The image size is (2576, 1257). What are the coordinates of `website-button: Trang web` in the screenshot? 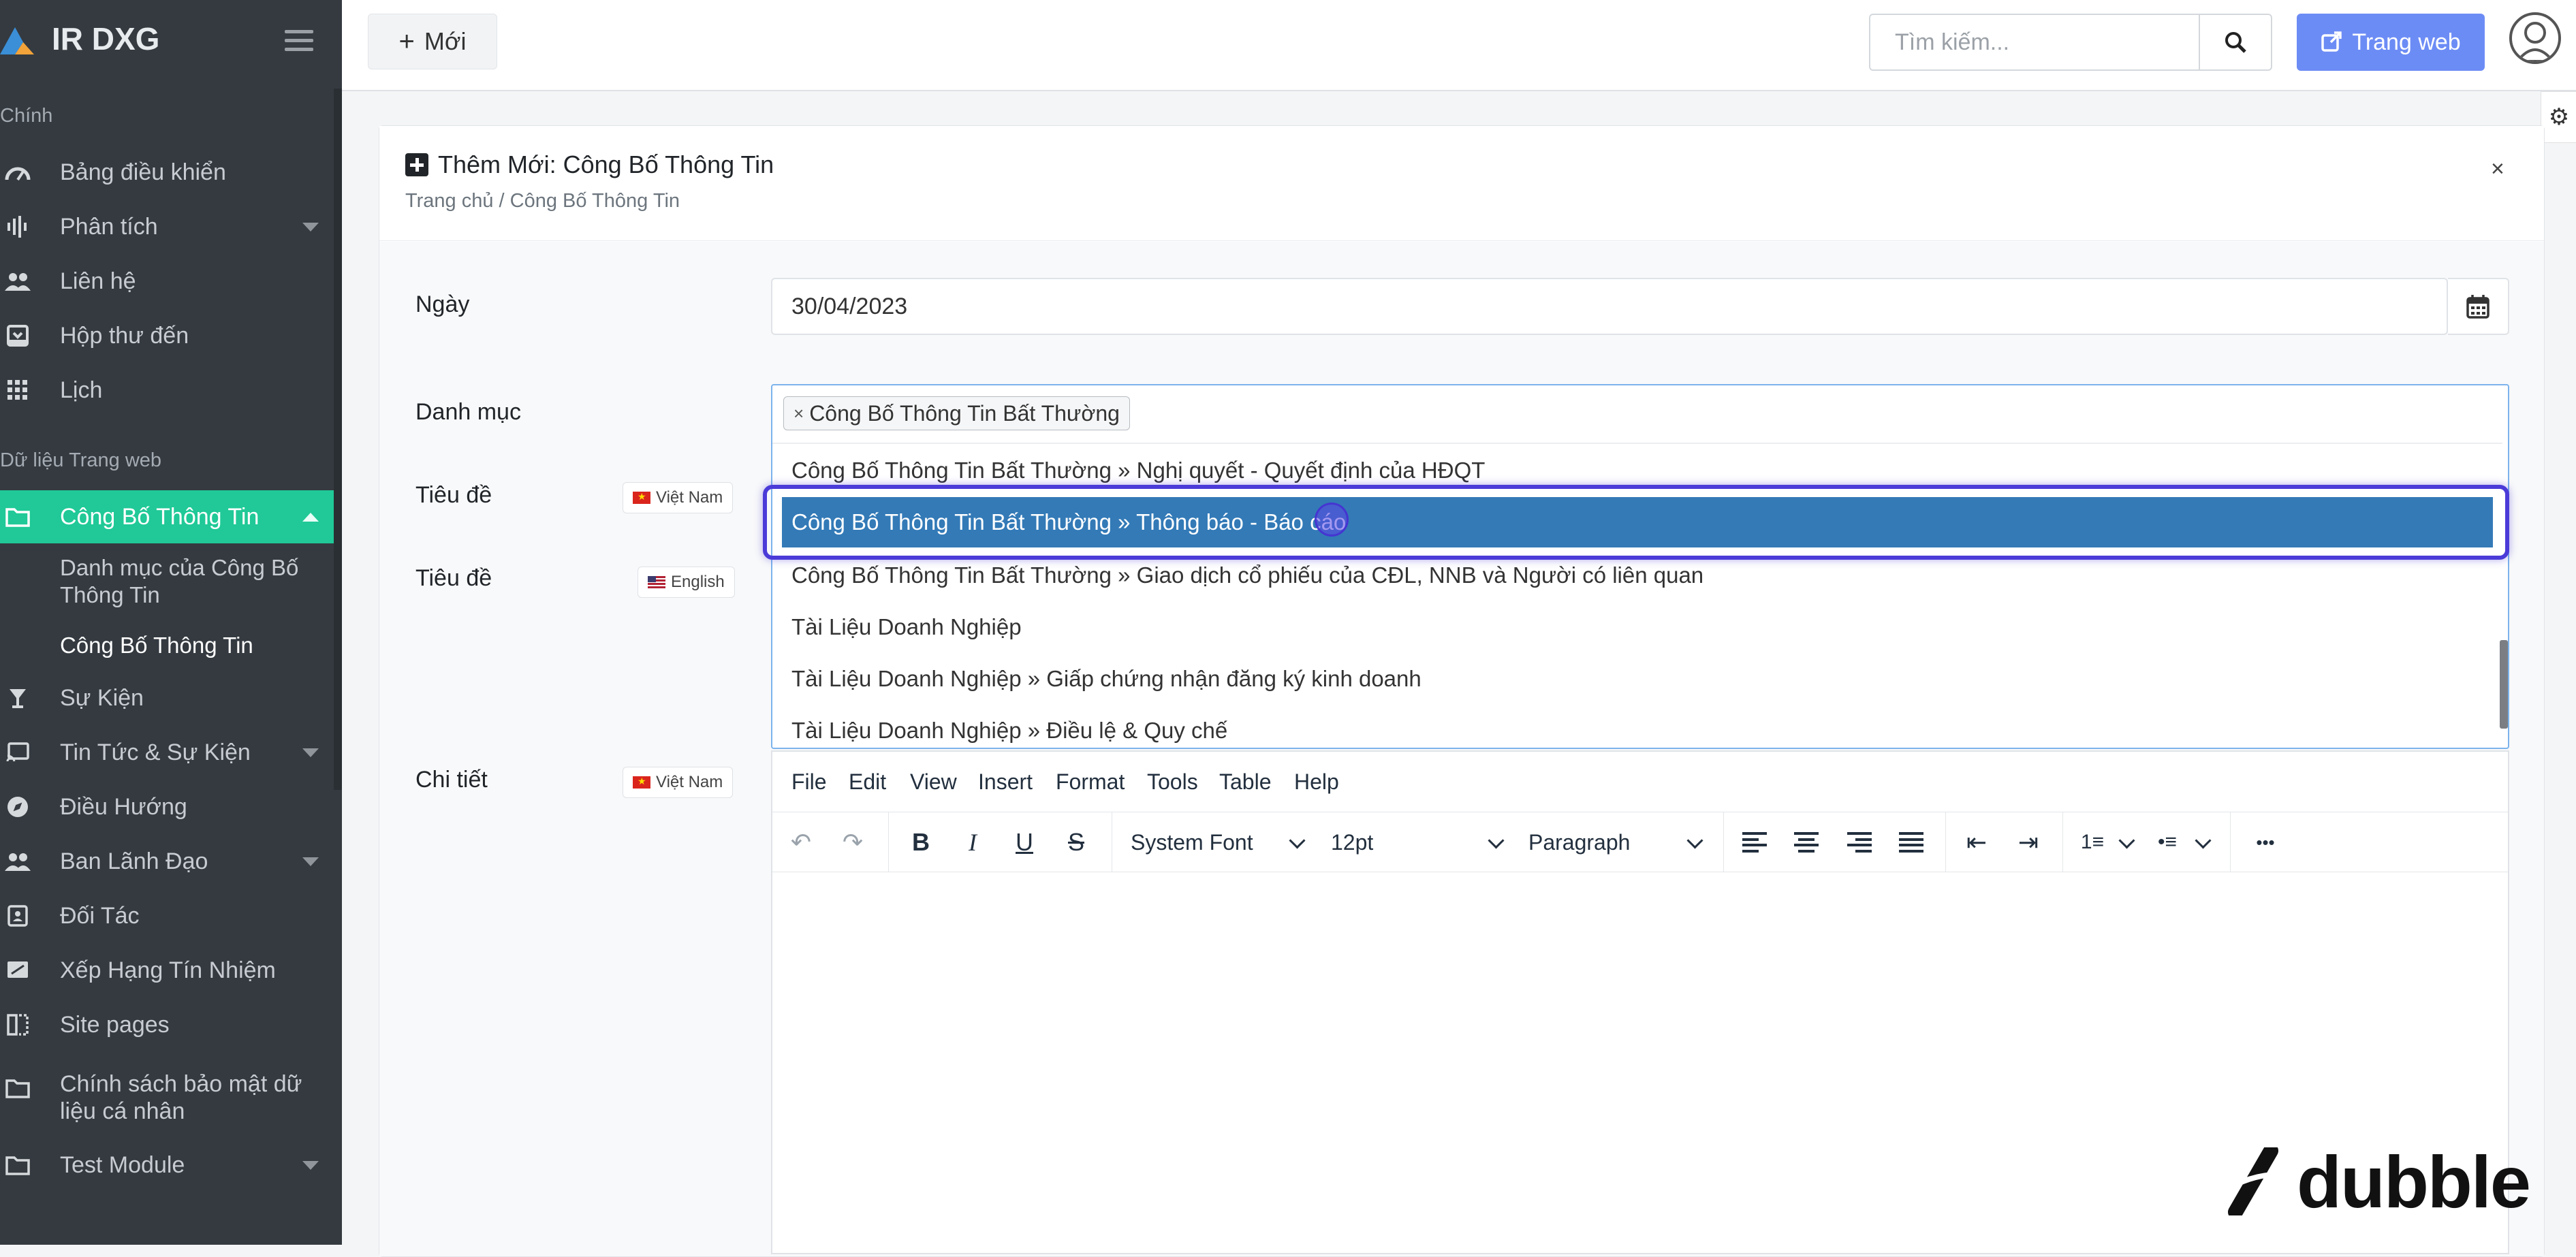 It's located at (2391, 42).